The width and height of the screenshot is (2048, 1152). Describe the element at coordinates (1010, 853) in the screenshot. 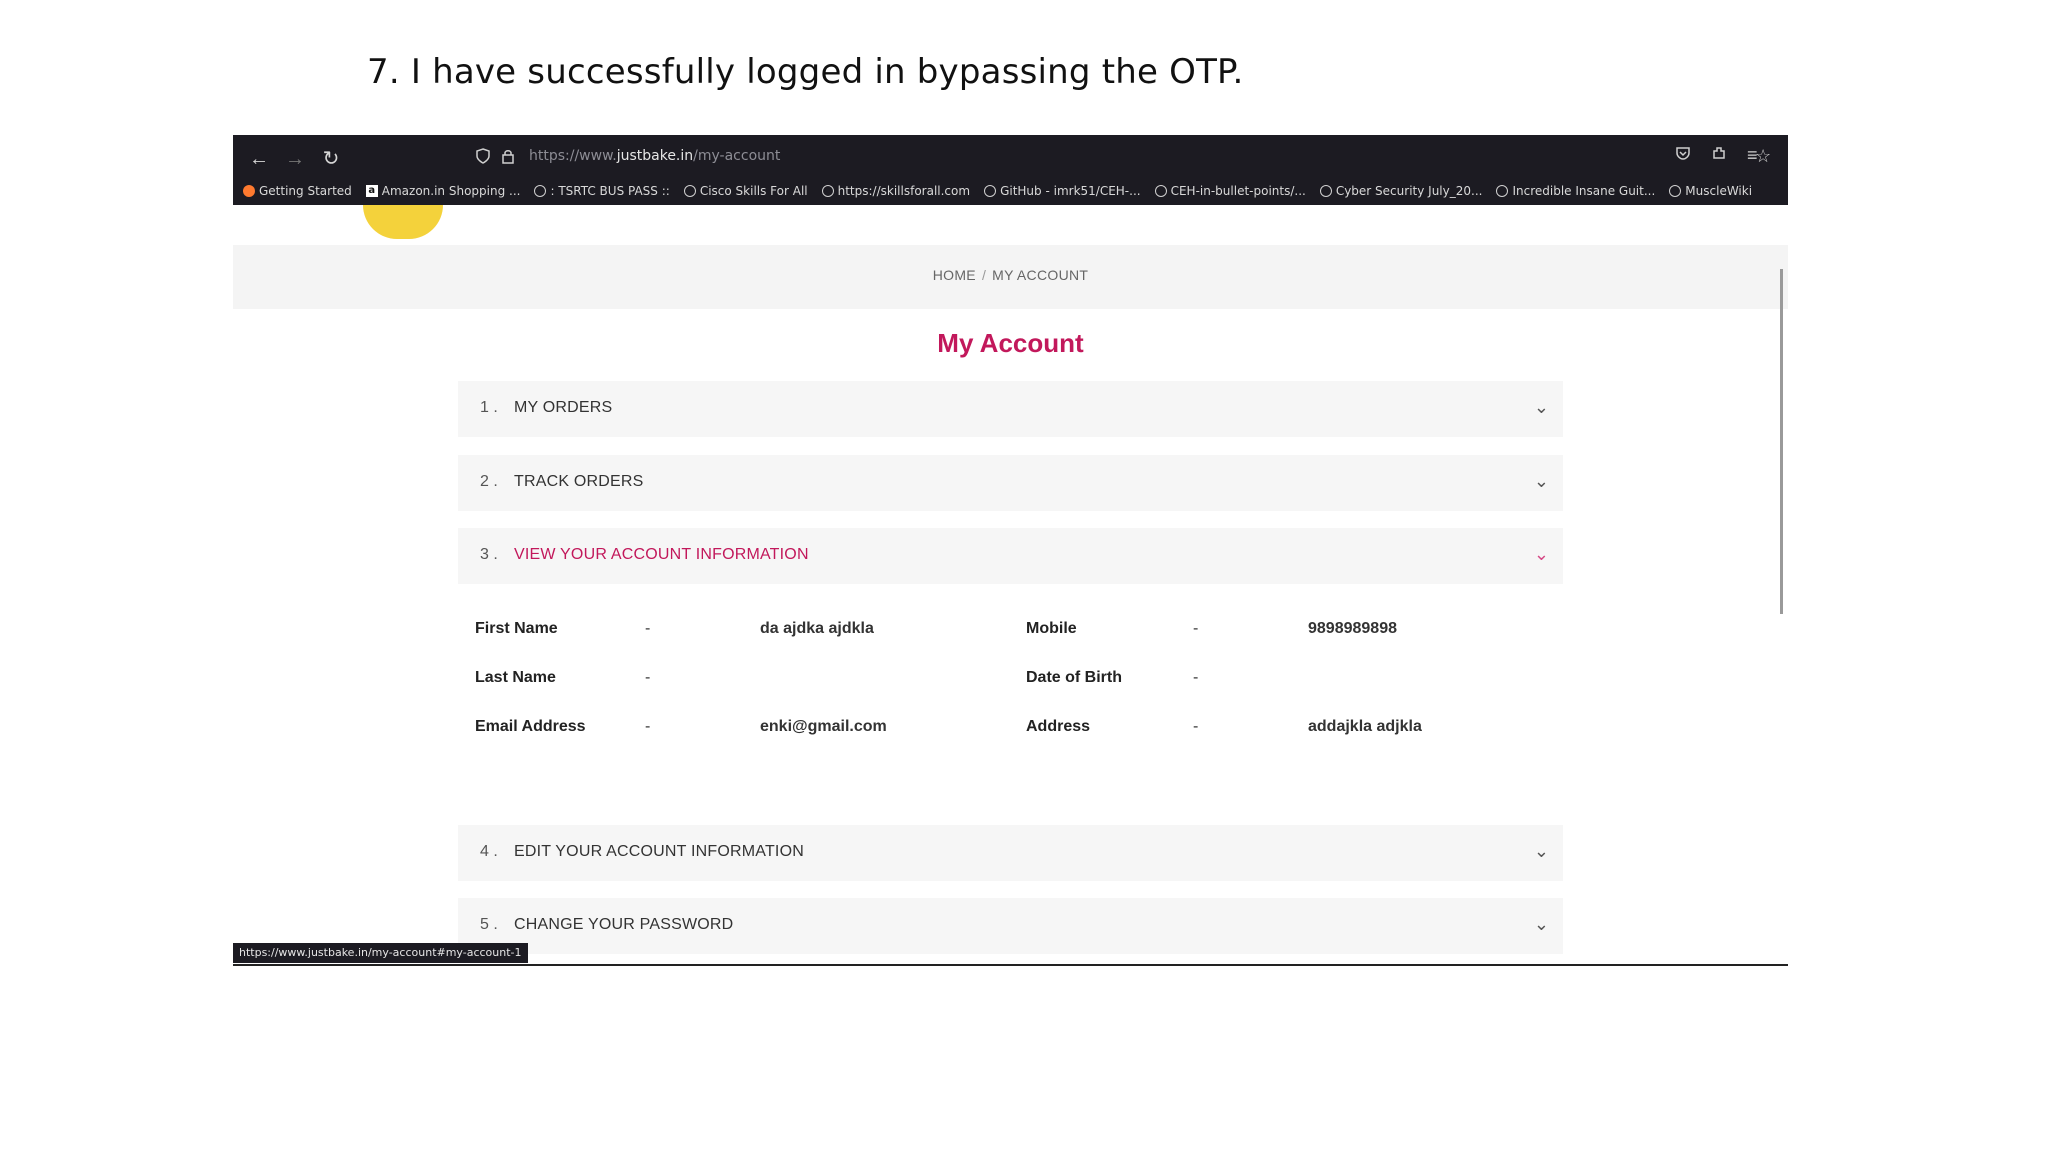

I see `accordion-edit-account-info: 4 . EDIT YOUR ACCOUNT INFORMATION ⌄` at that location.